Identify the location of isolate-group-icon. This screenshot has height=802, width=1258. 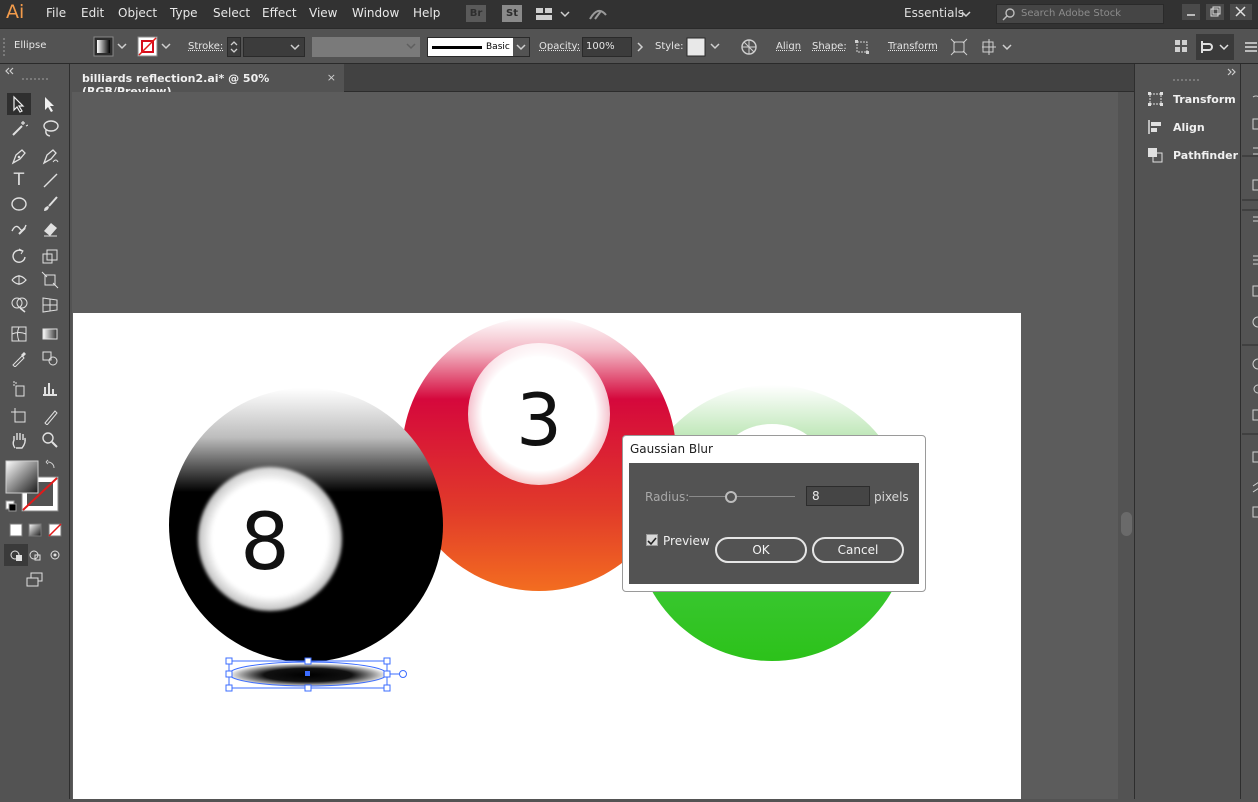
(998, 47).